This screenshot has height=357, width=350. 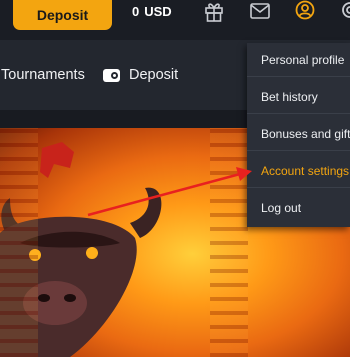 What do you see at coordinates (43, 75) in the screenshot?
I see `nav-link-tournaments: Tournaments` at bounding box center [43, 75].